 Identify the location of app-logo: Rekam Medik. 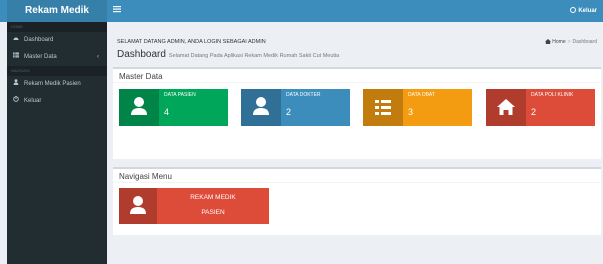
(57, 11).